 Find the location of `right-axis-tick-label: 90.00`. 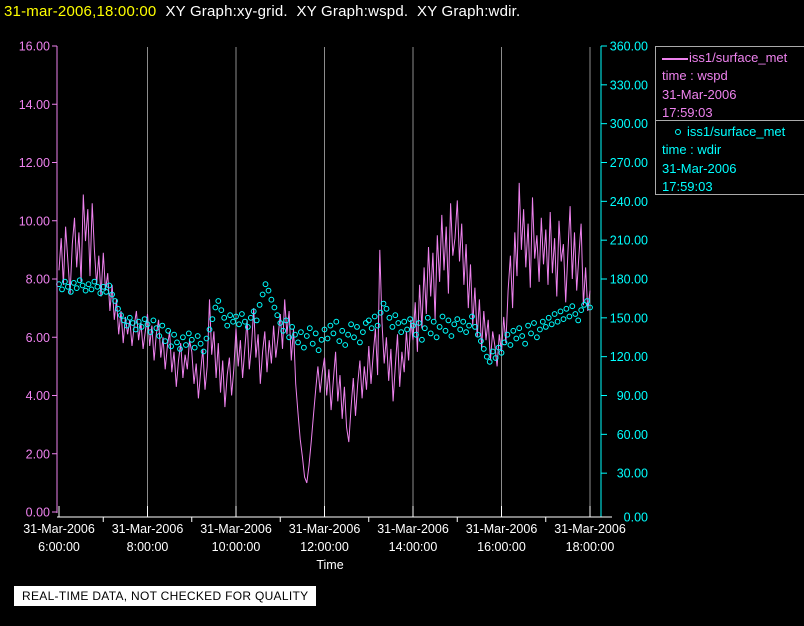

right-axis-tick-label: 90.00 is located at coordinates (632, 396).